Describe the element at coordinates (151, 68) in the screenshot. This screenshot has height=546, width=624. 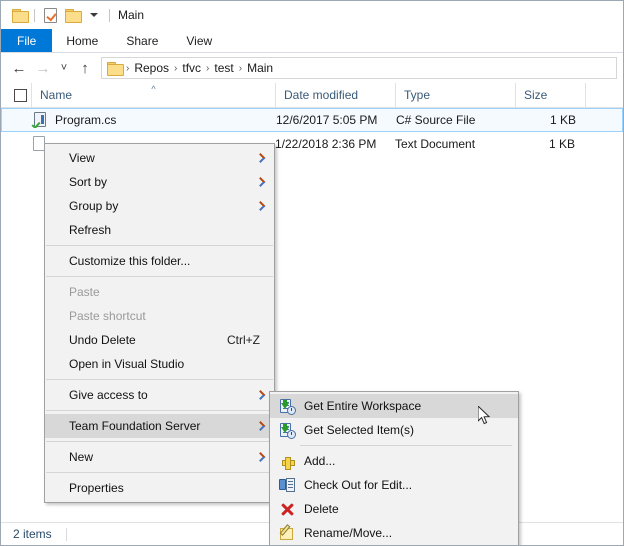
I see `breadcrumb-item-repos: Repos` at that location.